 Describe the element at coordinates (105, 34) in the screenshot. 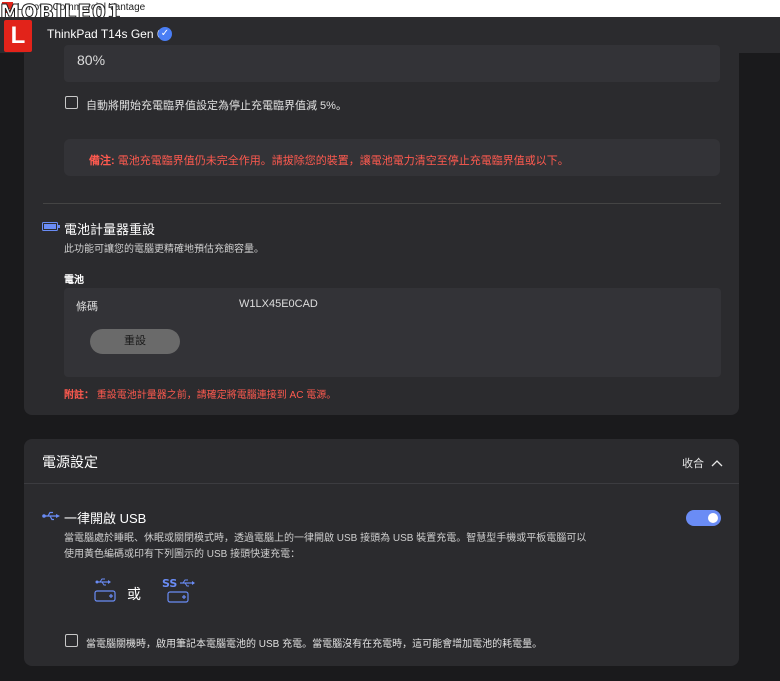

I see `device-name: ThinkPad T14s Gen 6` at that location.